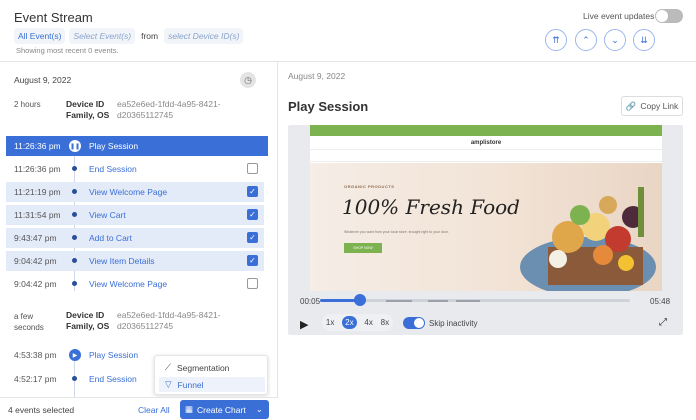 The image size is (696, 420). What do you see at coordinates (212, 384) in the screenshot?
I see `menu-item-funnel: ▽ Funnel` at bounding box center [212, 384].